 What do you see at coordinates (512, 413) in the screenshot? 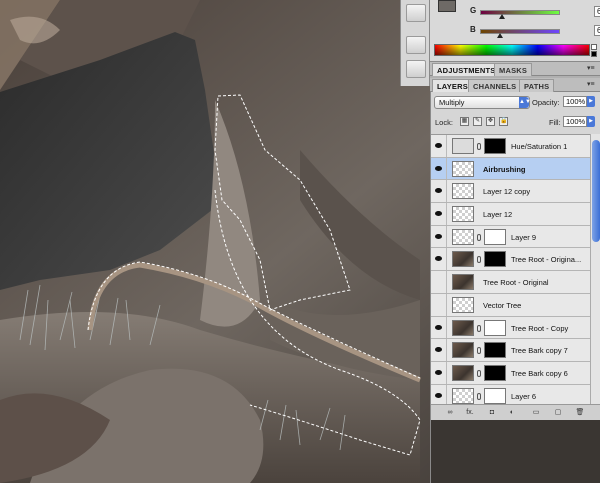
I see `new-adjustment-icon: ◐` at bounding box center [512, 413].